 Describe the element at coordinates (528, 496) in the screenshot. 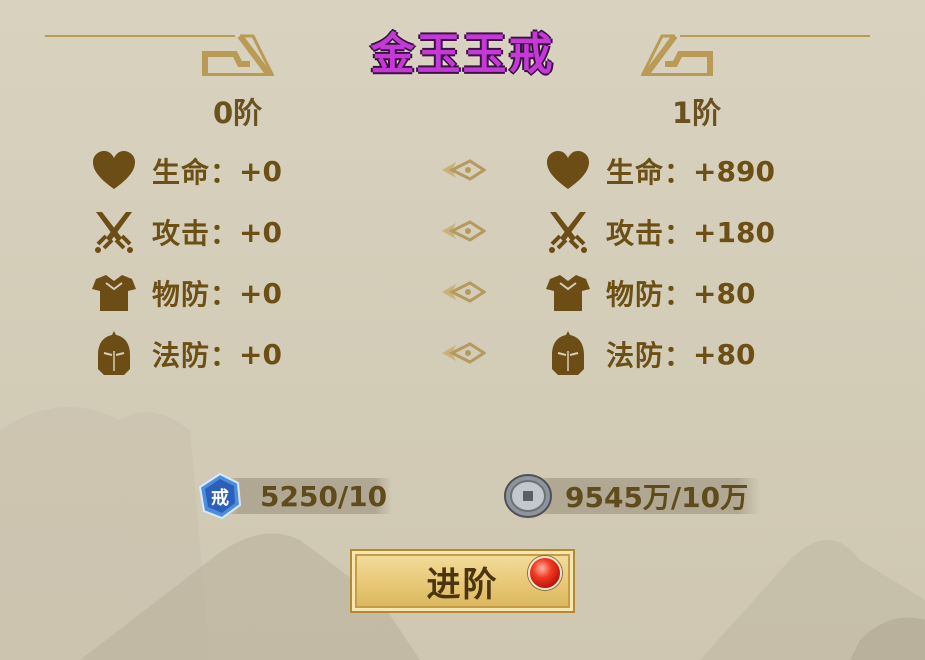

I see `silver-coin-icon` at that location.